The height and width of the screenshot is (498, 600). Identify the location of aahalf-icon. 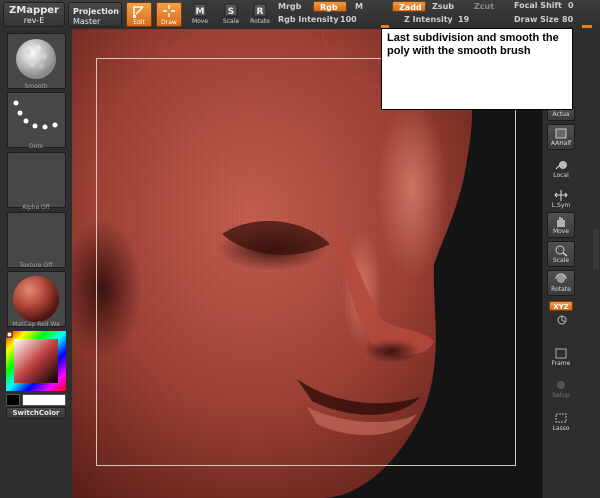
(561, 133).